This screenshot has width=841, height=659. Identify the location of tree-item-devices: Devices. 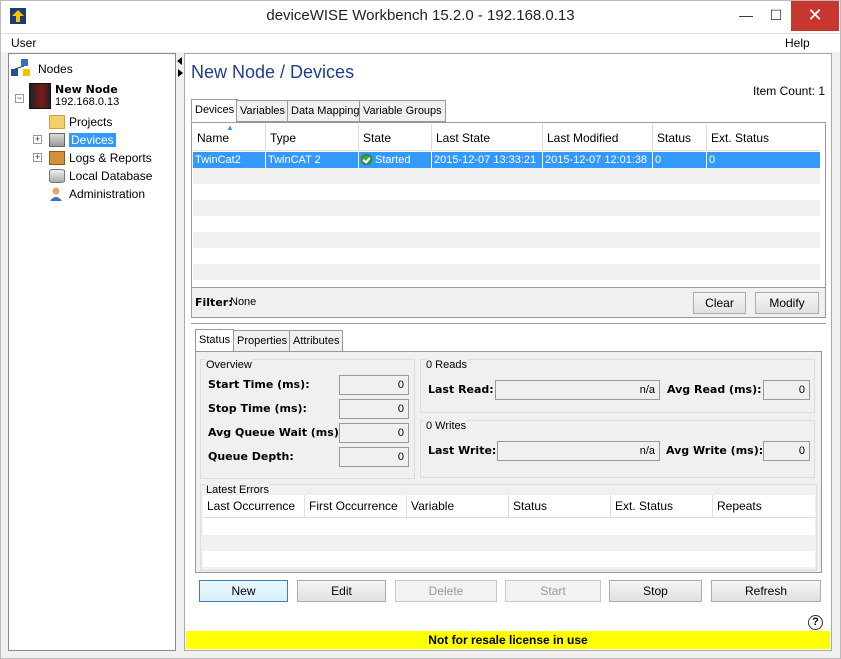
(82, 139).